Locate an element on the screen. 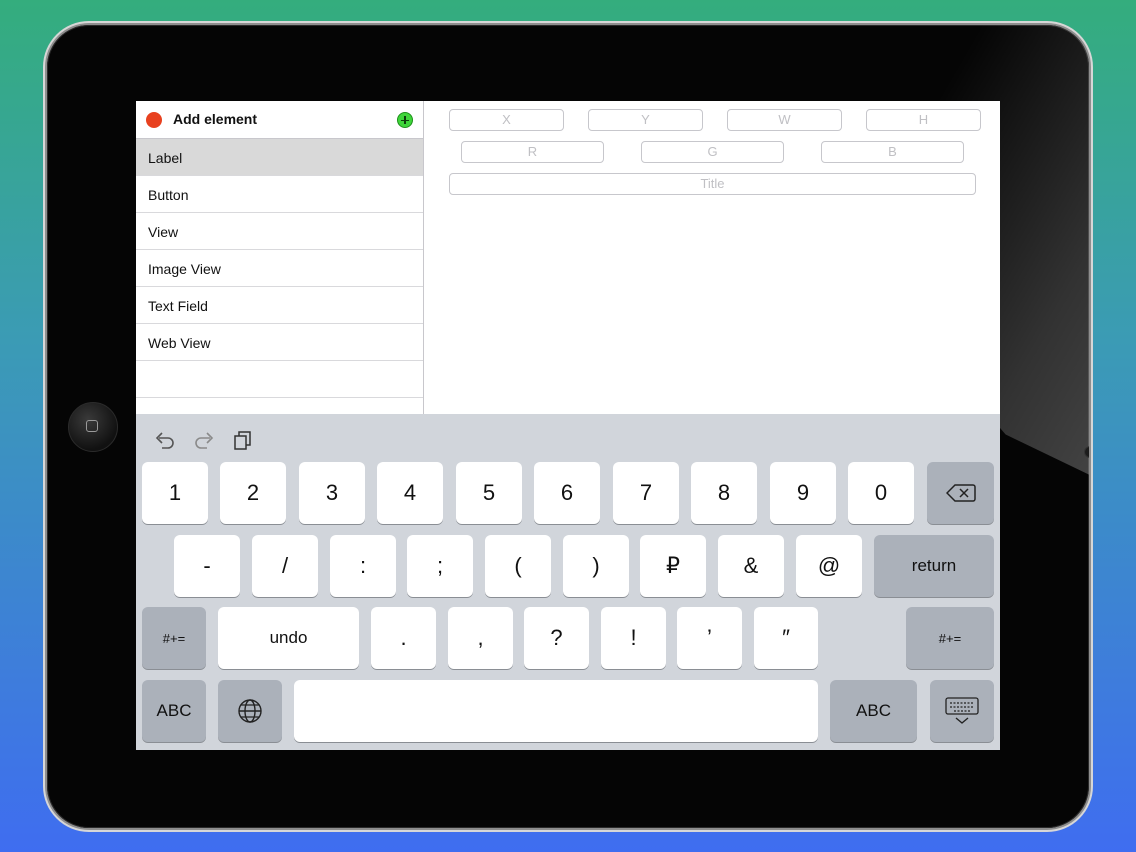  keyboard-dismiss-key is located at coordinates (962, 711).